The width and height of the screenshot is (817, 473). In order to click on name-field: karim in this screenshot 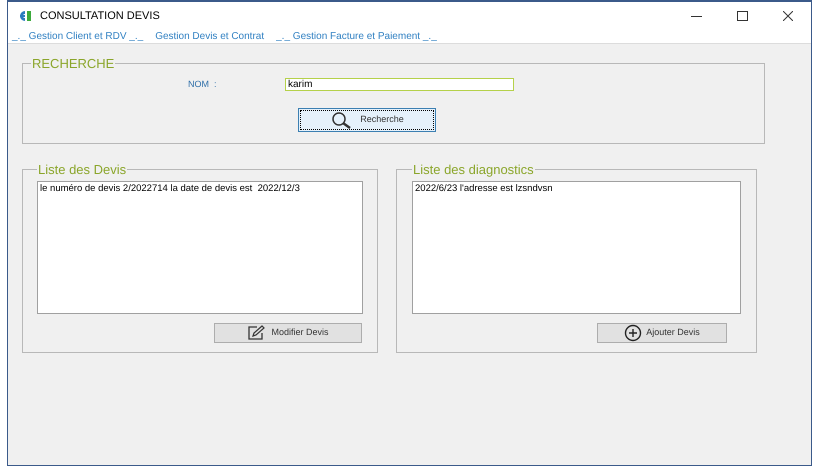, I will do `click(399, 84)`.